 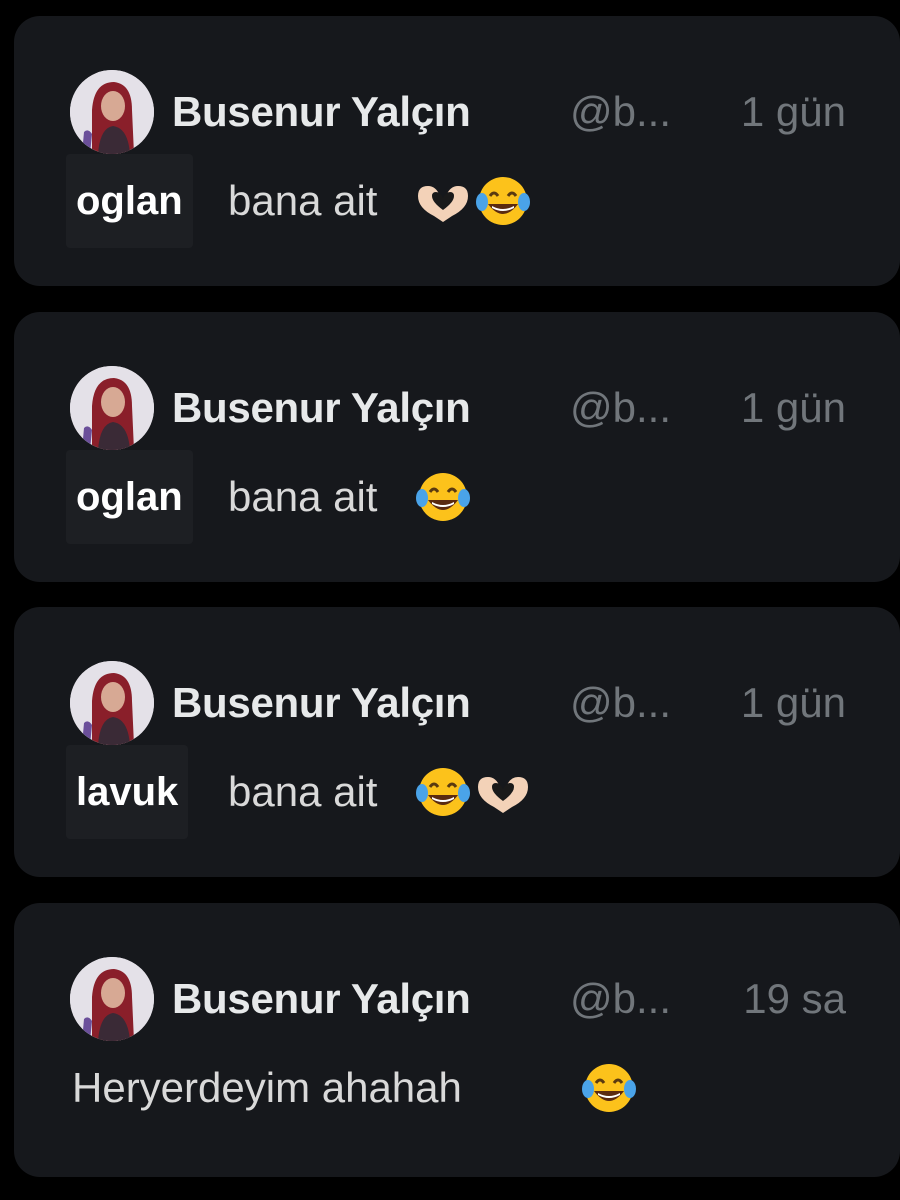 I want to click on tweet-body-text: Heryerdeyim ahahah, so click(x=267, y=1087).